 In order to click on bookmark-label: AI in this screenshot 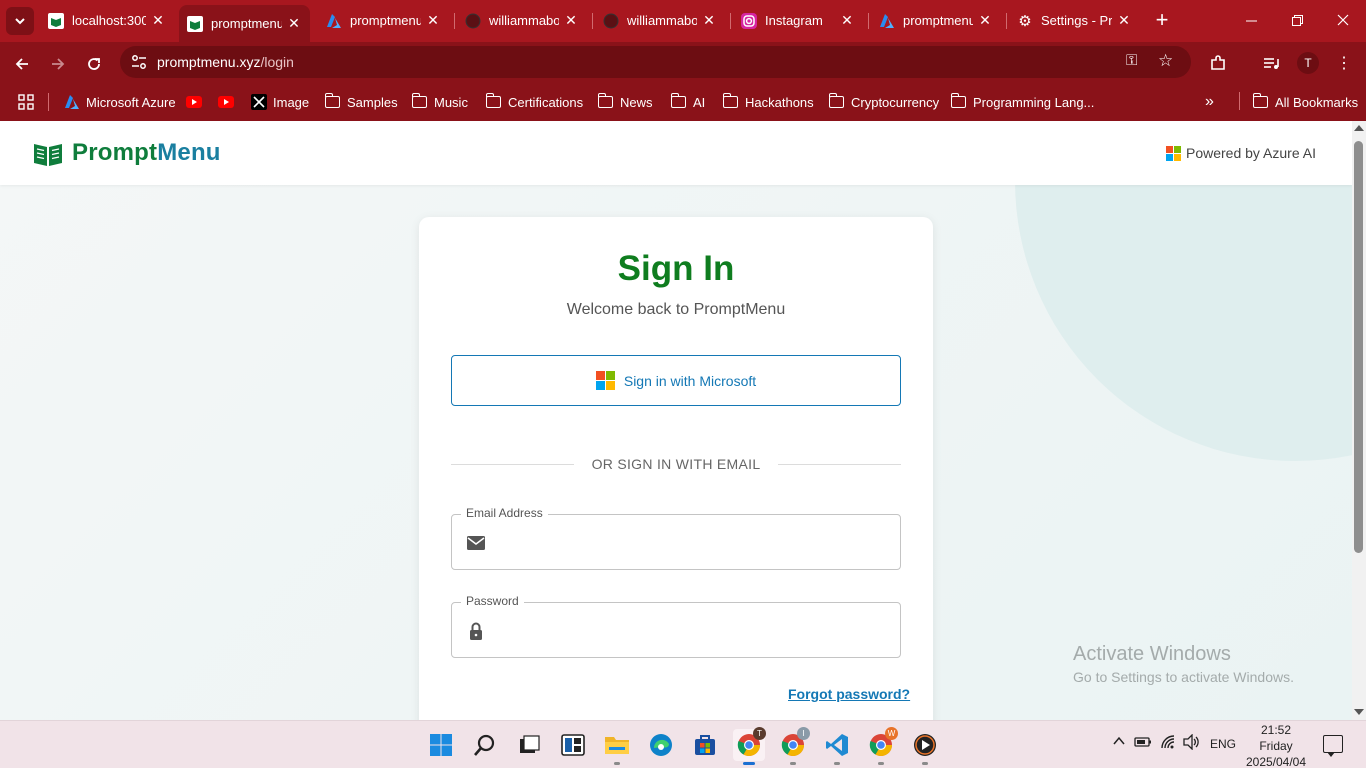, I will do `click(699, 102)`.